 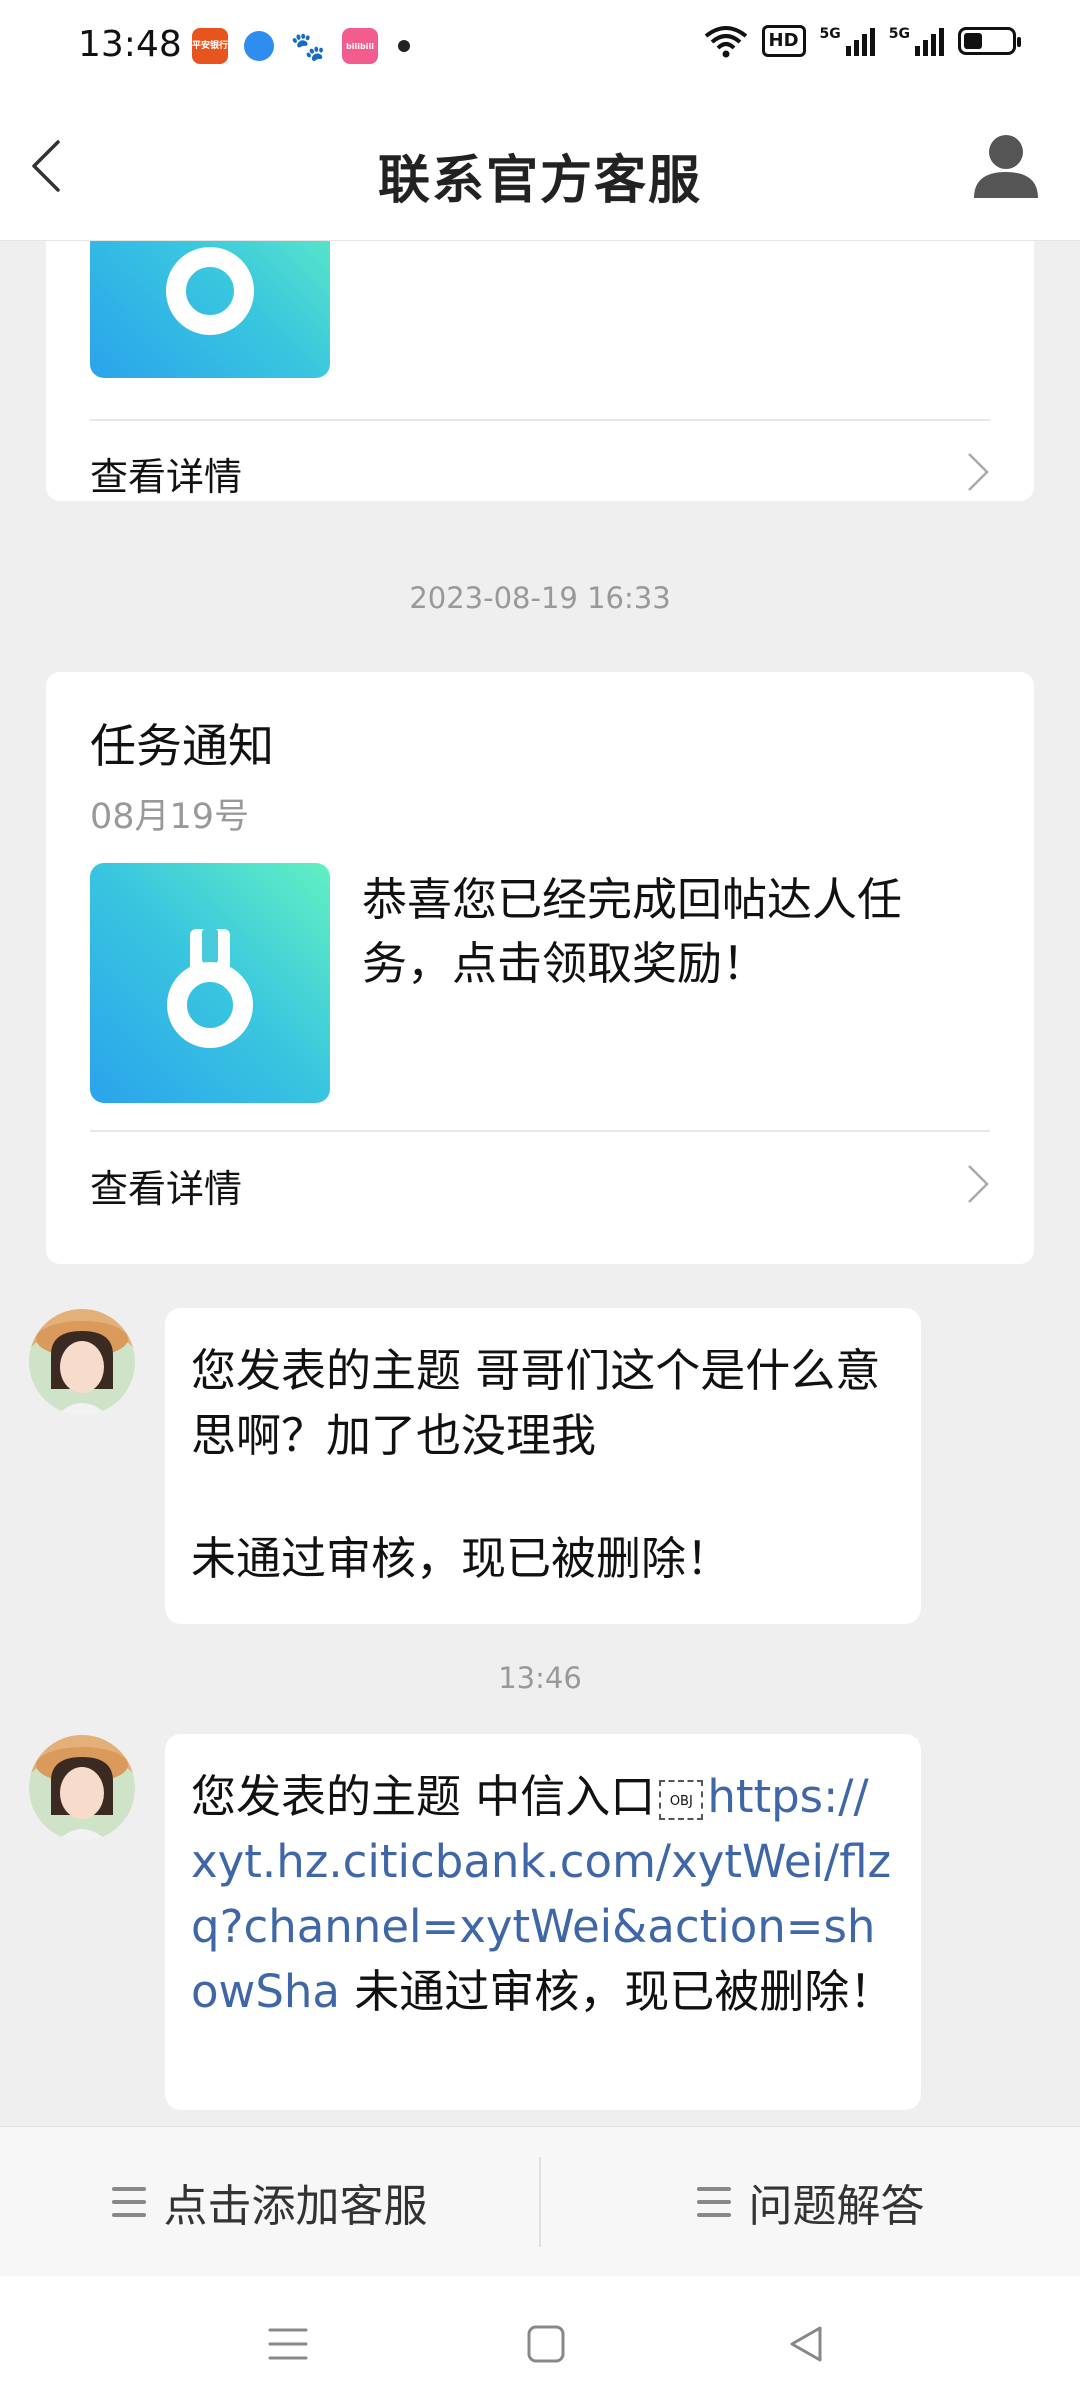 I want to click on signal-icon-1: 5G, so click(x=847, y=41).